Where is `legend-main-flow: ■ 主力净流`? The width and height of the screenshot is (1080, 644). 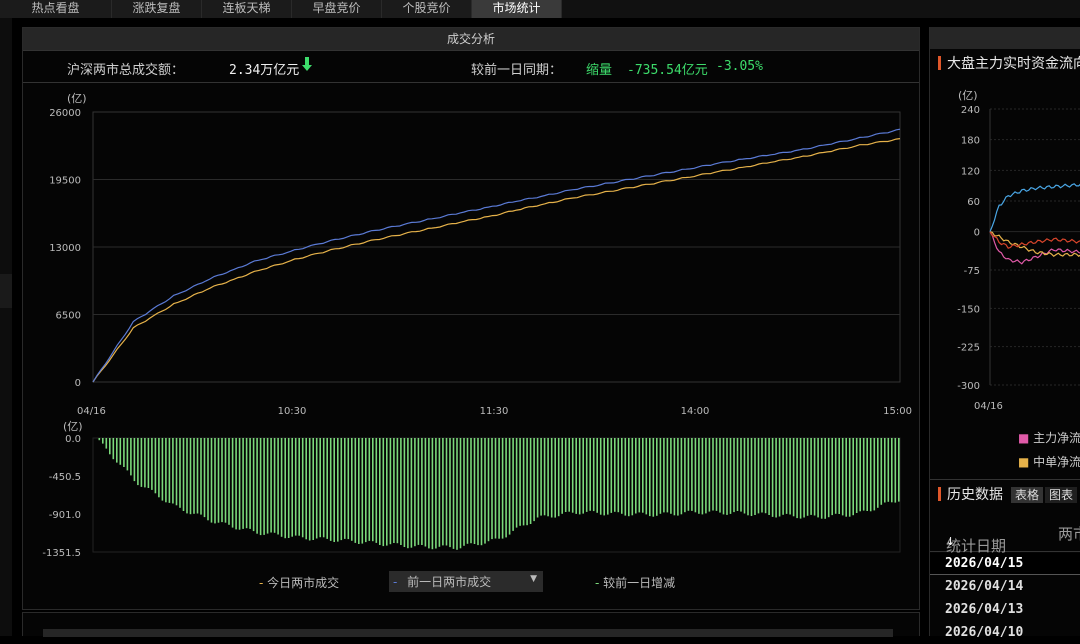
legend-main-flow: ■ 主力净流 is located at coordinates (1049, 437).